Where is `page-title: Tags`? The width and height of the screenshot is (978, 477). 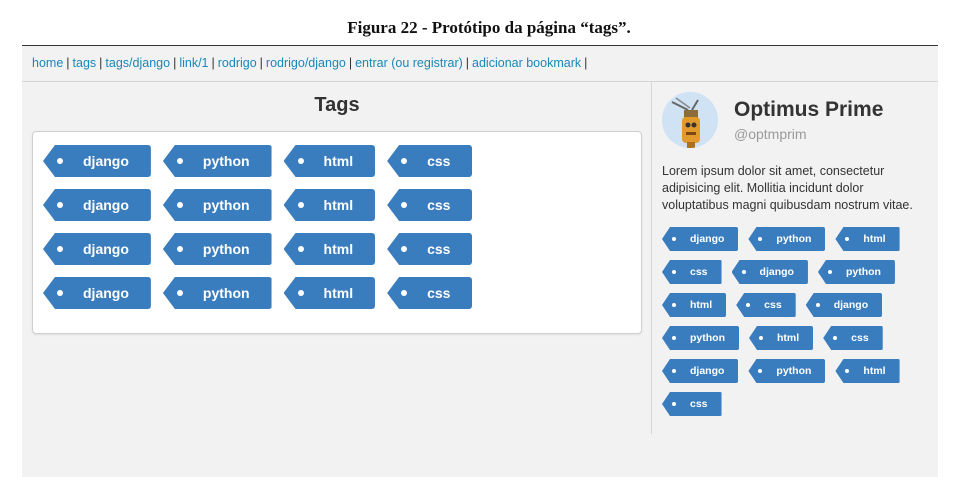
page-title: Tags is located at coordinates (337, 105).